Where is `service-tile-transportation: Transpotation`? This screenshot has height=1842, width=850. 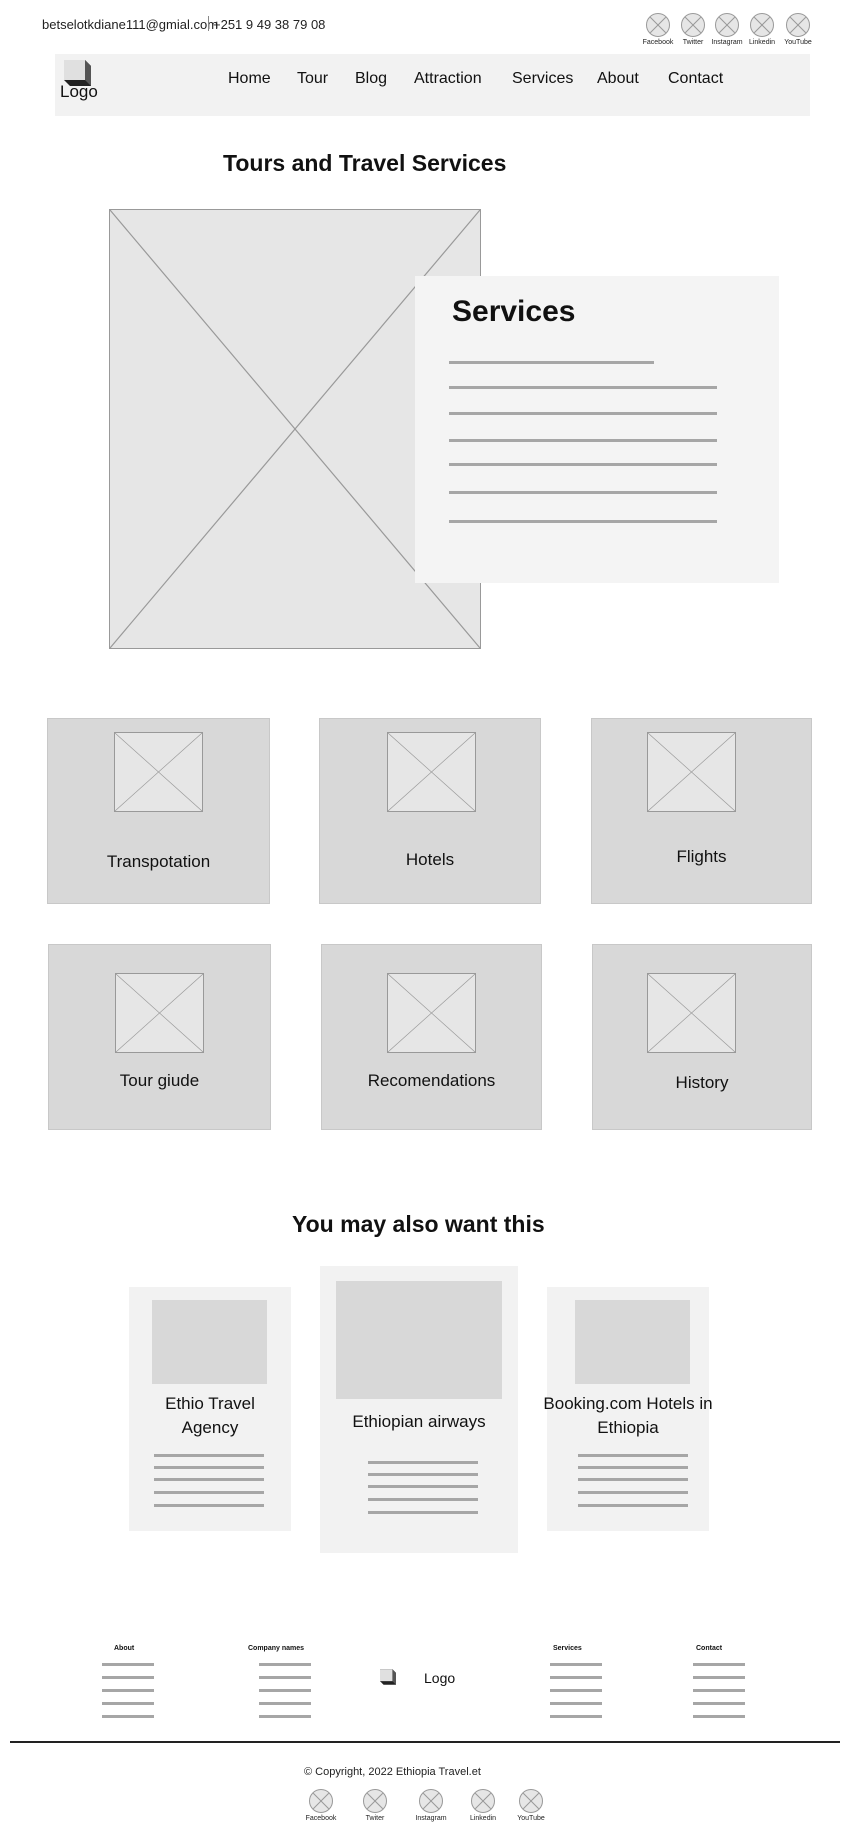
service-tile-transportation: Transpotation is located at coordinates (158, 811).